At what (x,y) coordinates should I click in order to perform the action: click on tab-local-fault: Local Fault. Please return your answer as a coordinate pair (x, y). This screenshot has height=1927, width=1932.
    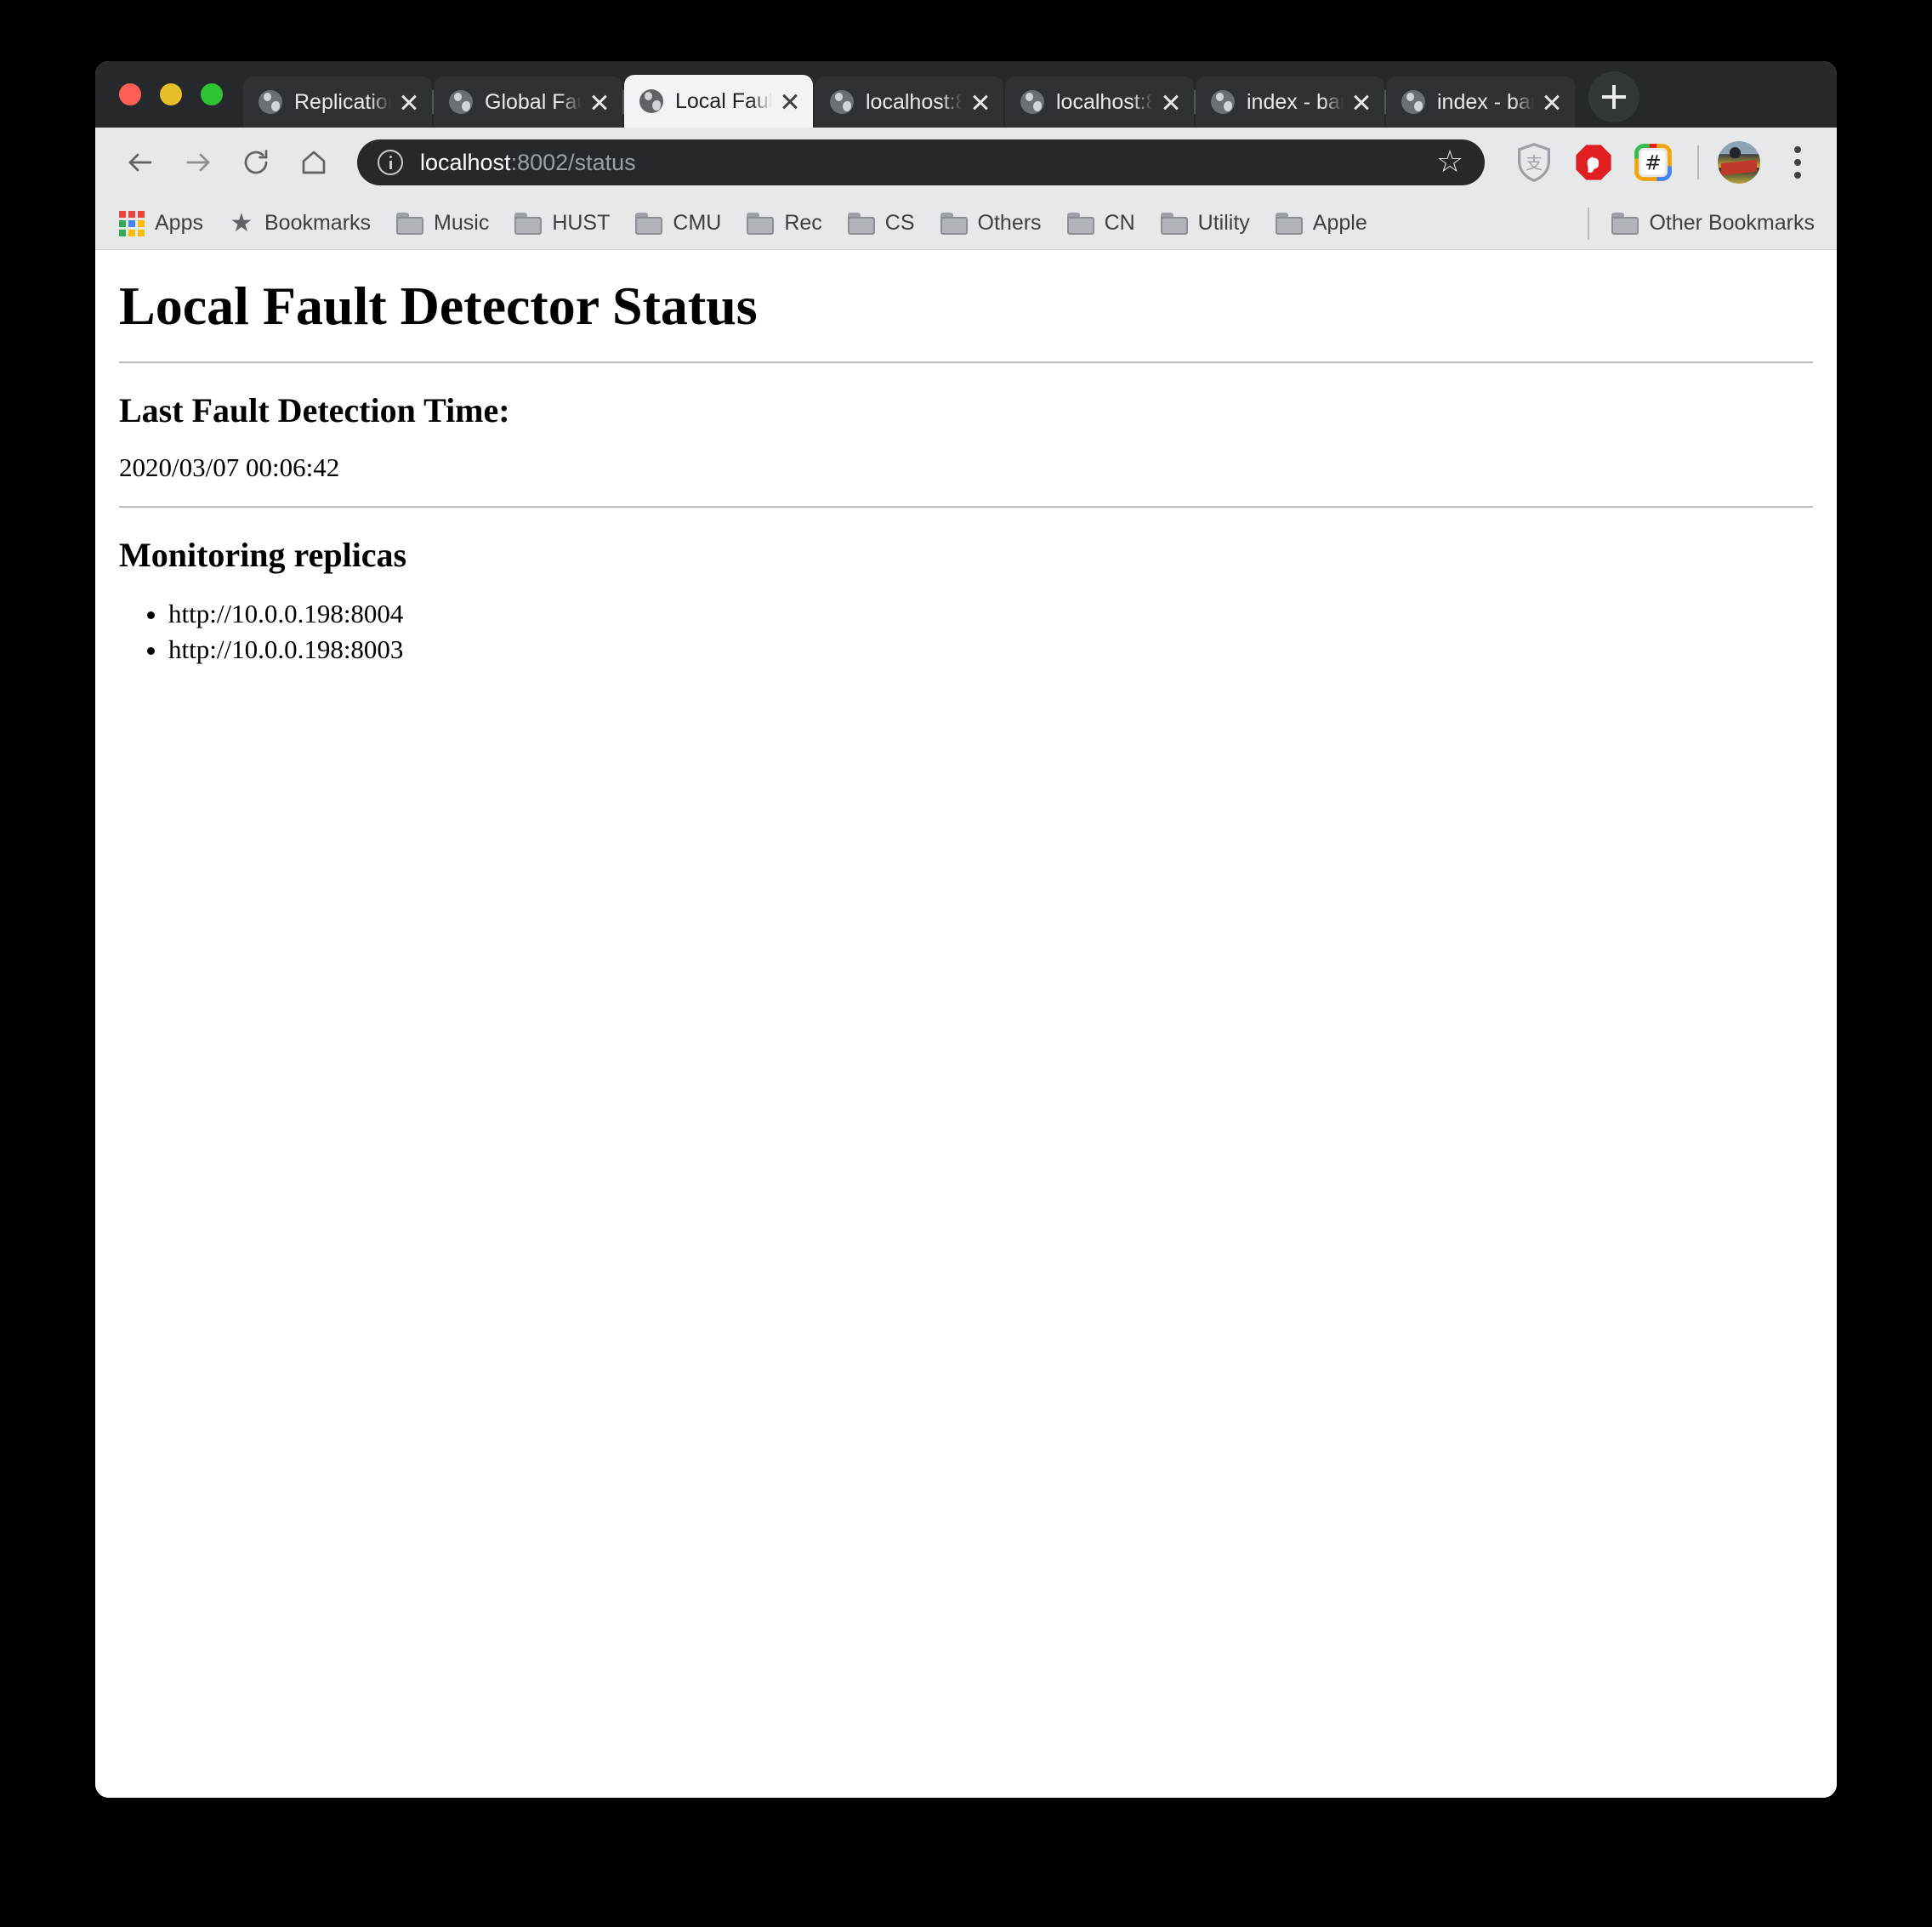
    Looking at the image, I should click on (718, 101).